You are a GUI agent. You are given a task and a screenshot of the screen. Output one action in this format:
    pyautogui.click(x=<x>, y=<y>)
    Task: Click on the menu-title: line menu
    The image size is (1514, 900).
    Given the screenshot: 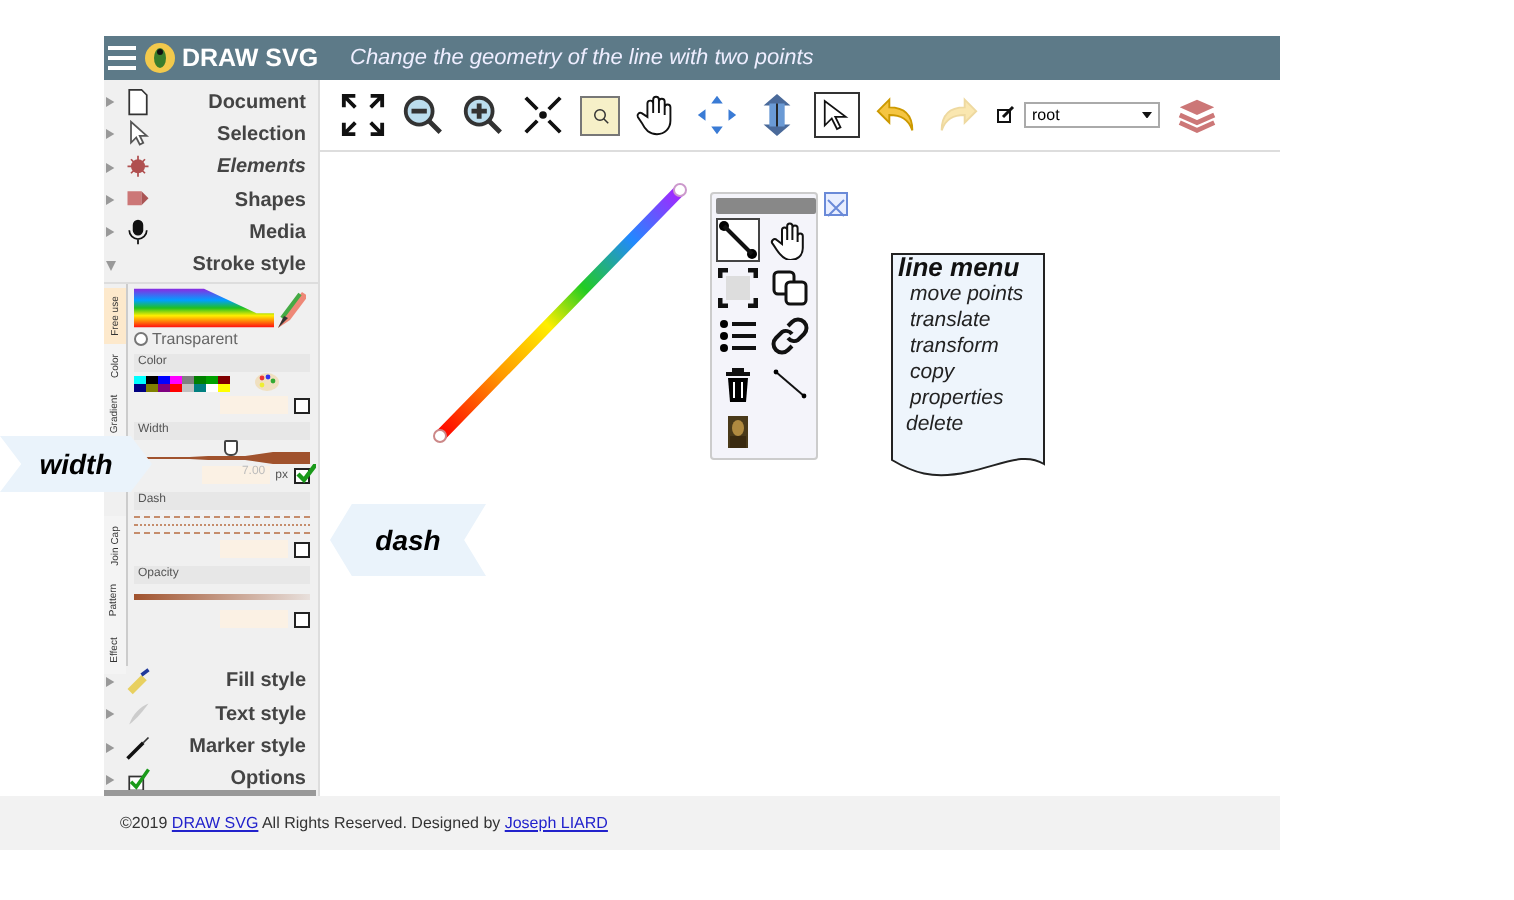 What is the action you would take?
    pyautogui.click(x=960, y=267)
    